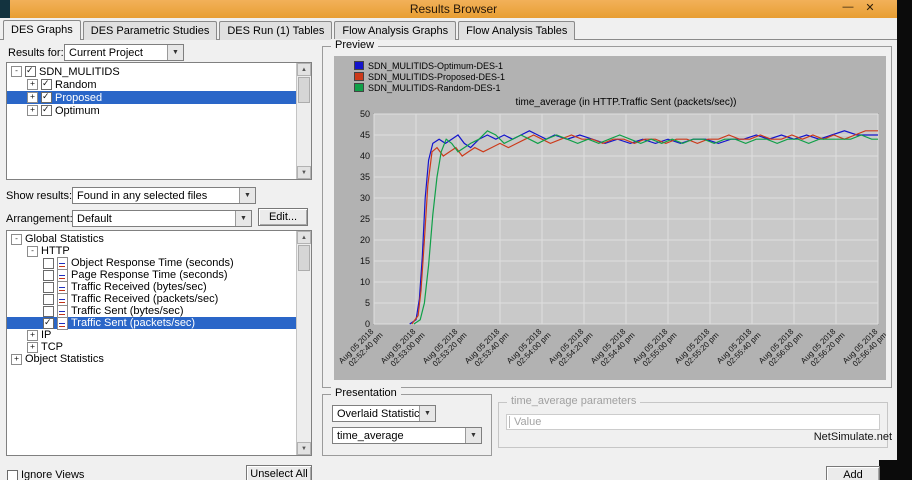 Image resolution: width=912 pixels, height=480 pixels. I want to click on y-tick-label: 25, so click(365, 219).